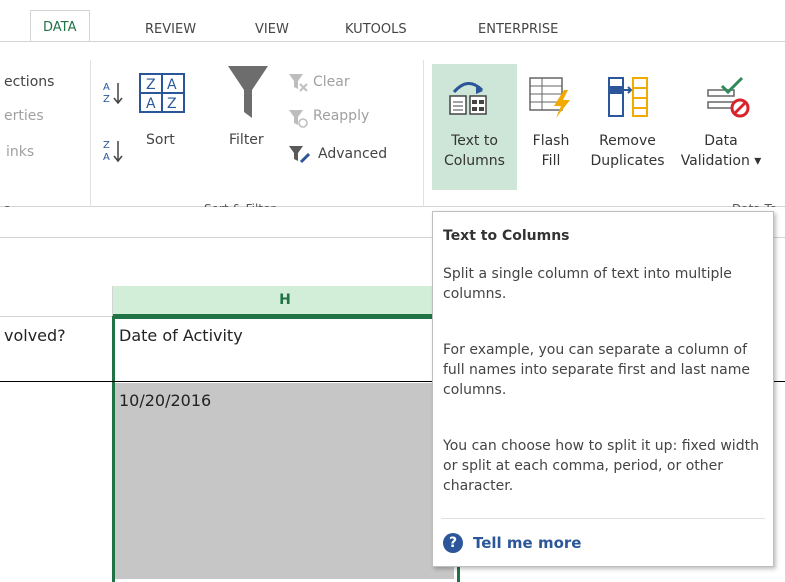 This screenshot has width=785, height=582. What do you see at coordinates (248, 94) in the screenshot?
I see `filter-funnel-icon` at bounding box center [248, 94].